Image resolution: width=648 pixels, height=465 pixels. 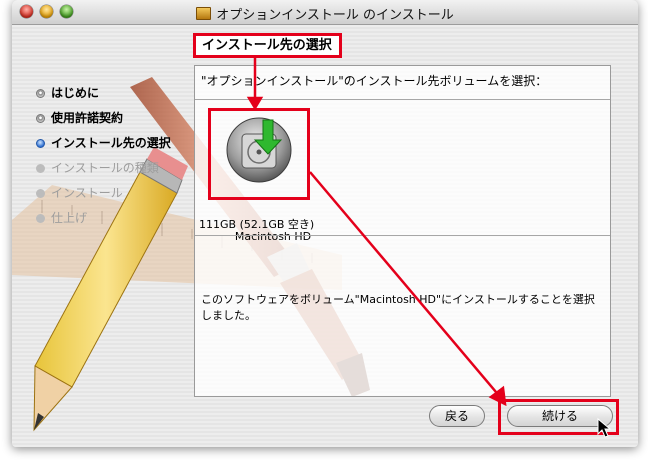 I want to click on window-title: オプションインストール のインストール, so click(x=335, y=15).